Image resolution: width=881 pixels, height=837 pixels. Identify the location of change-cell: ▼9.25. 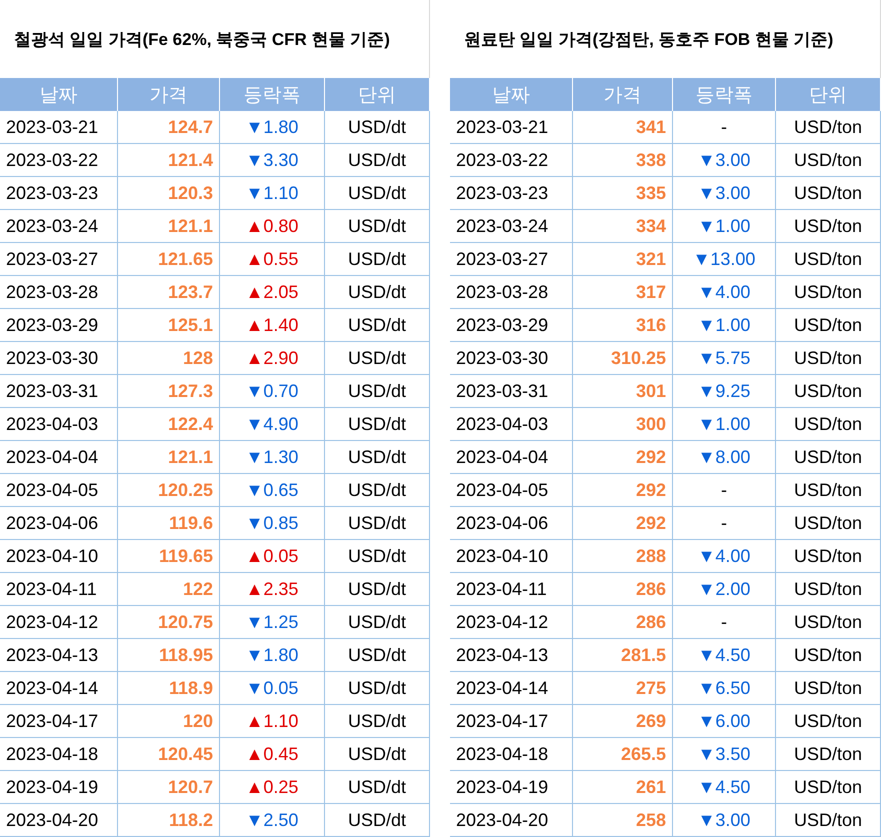
(724, 391).